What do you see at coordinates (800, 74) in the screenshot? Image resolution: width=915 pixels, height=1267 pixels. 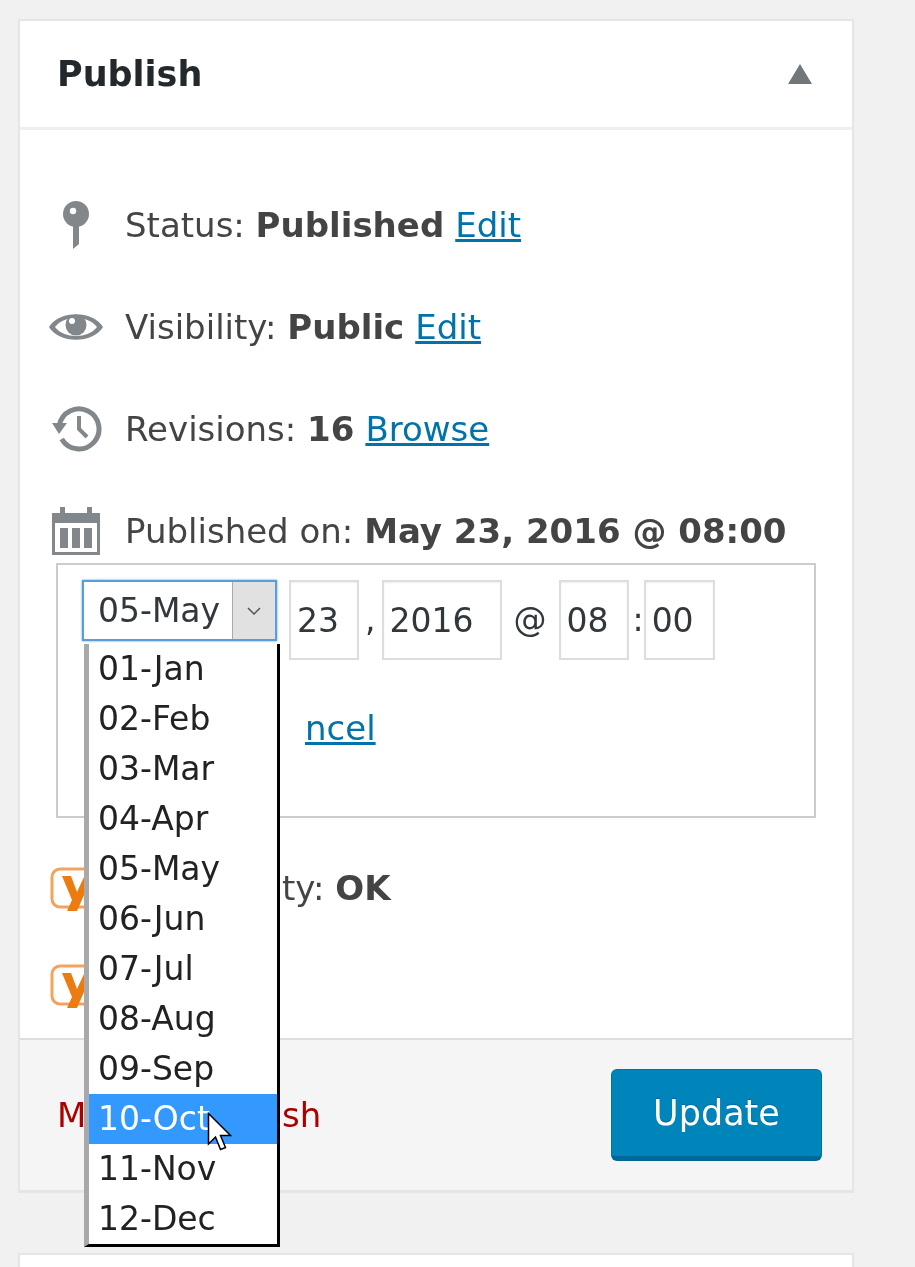 I see `caret-icon` at bounding box center [800, 74].